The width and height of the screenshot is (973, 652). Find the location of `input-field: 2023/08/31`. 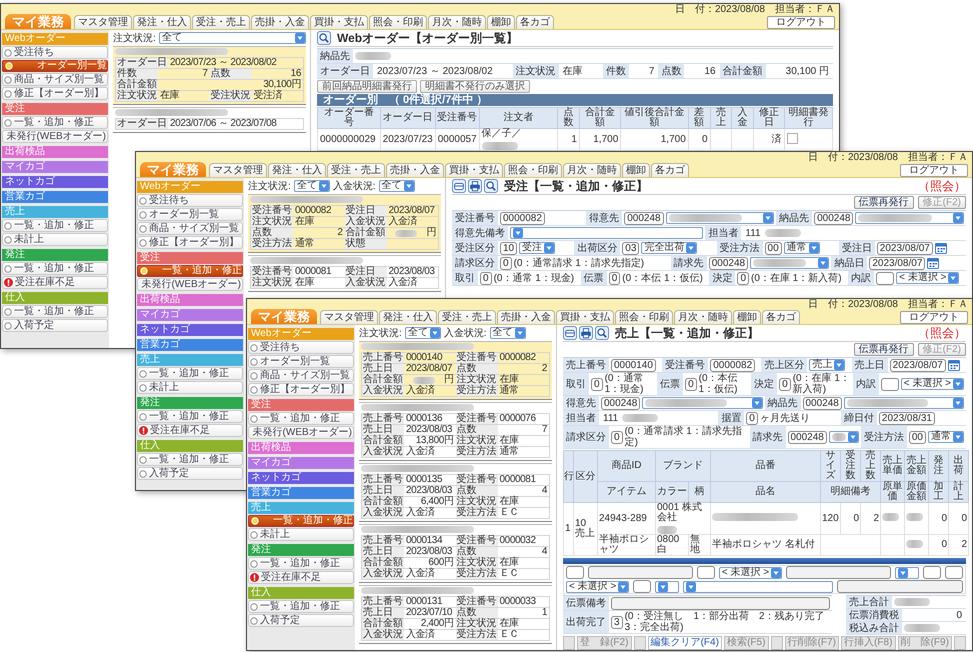

input-field: 2023/08/31 is located at coordinates (906, 418).